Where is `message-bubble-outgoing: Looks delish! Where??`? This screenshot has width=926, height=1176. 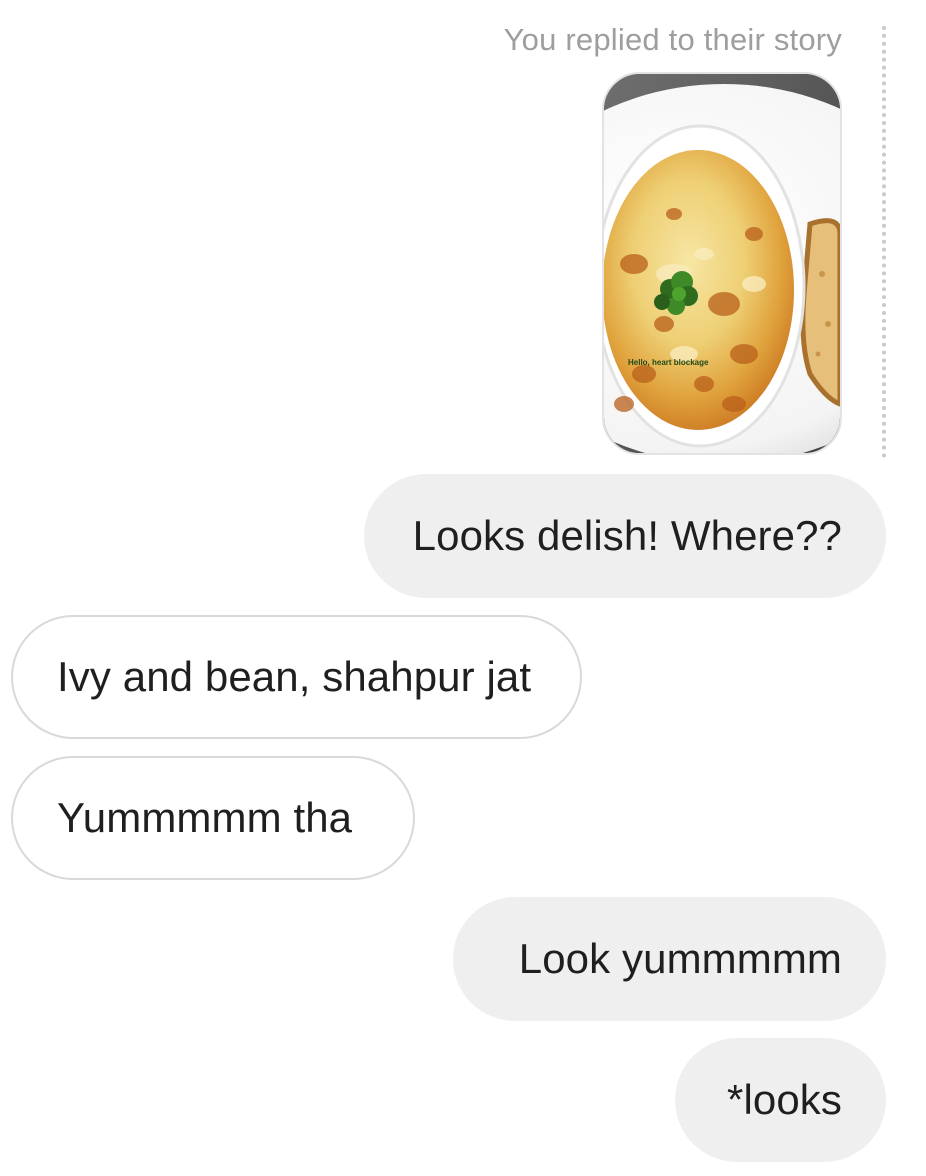 message-bubble-outgoing: Looks delish! Where?? is located at coordinates (625, 536).